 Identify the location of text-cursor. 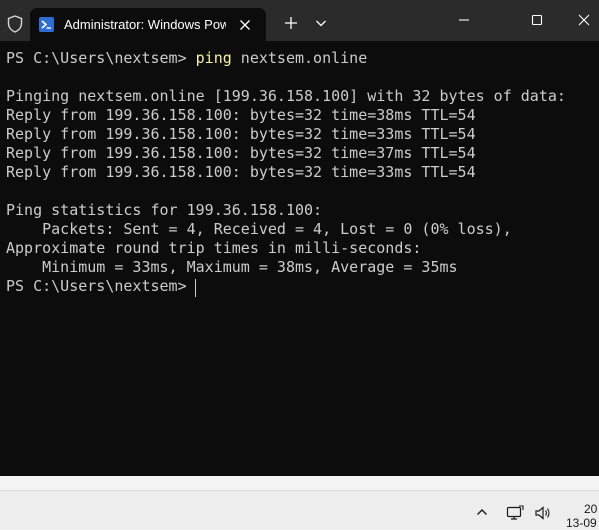
(195, 288).